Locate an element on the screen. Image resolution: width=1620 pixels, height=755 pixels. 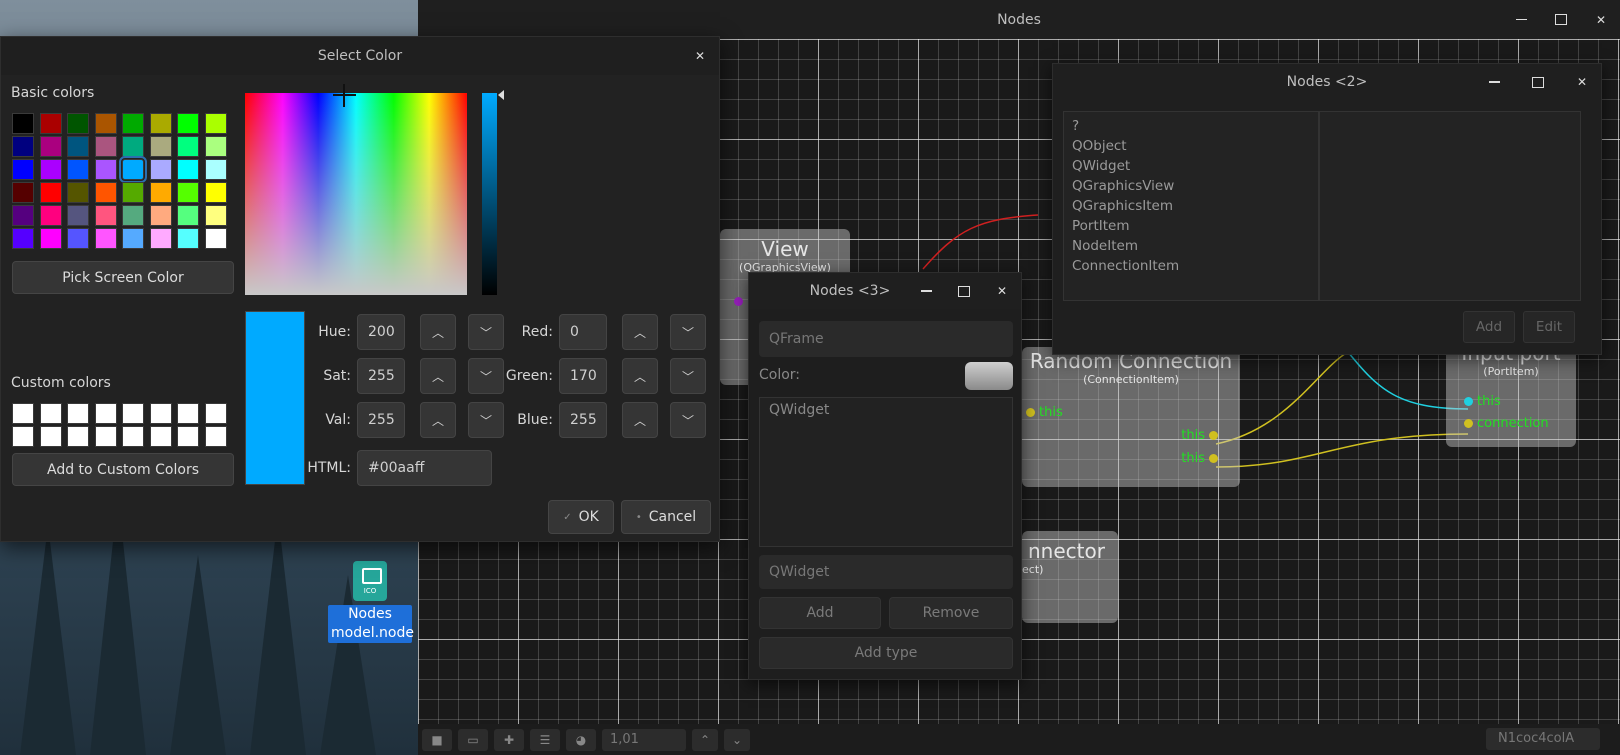
ok-button: ✓ OK is located at coordinates (581, 517).